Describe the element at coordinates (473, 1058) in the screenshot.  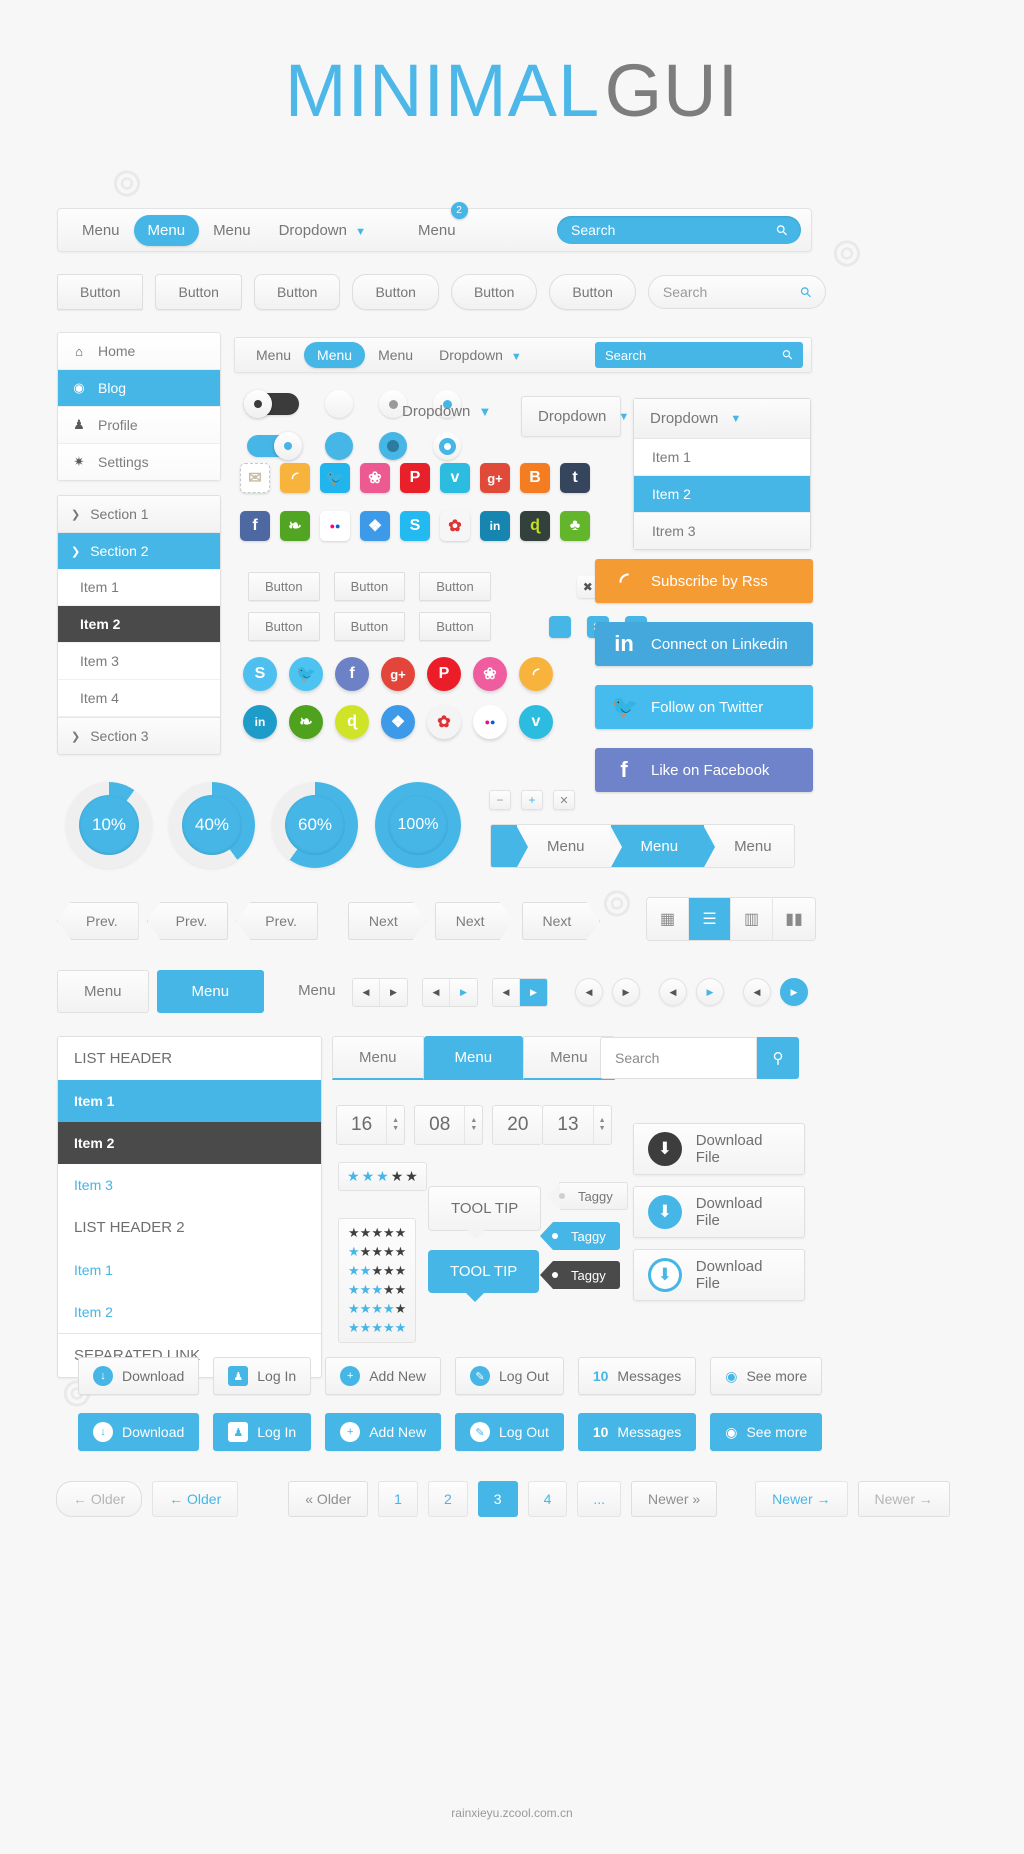
I see `panel-tab-2: Menu` at that location.